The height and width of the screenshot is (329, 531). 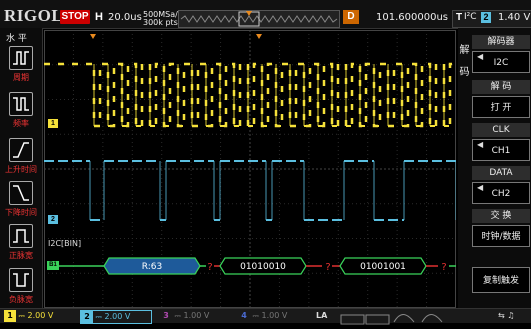 What do you see at coordinates (501, 236) in the screenshot?
I see `swap-clock-data-button: 时钟/数据` at bounding box center [501, 236].